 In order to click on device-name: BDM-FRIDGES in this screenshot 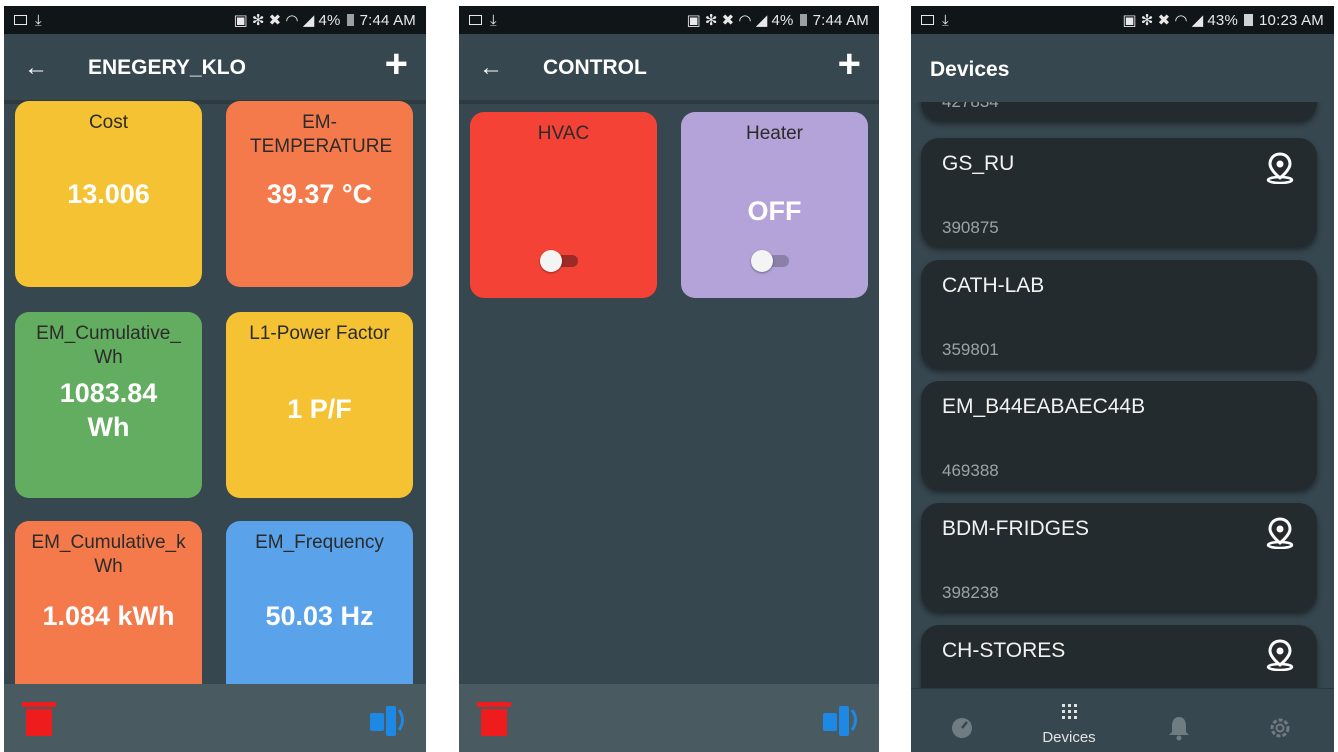, I will do `click(1015, 528)`.